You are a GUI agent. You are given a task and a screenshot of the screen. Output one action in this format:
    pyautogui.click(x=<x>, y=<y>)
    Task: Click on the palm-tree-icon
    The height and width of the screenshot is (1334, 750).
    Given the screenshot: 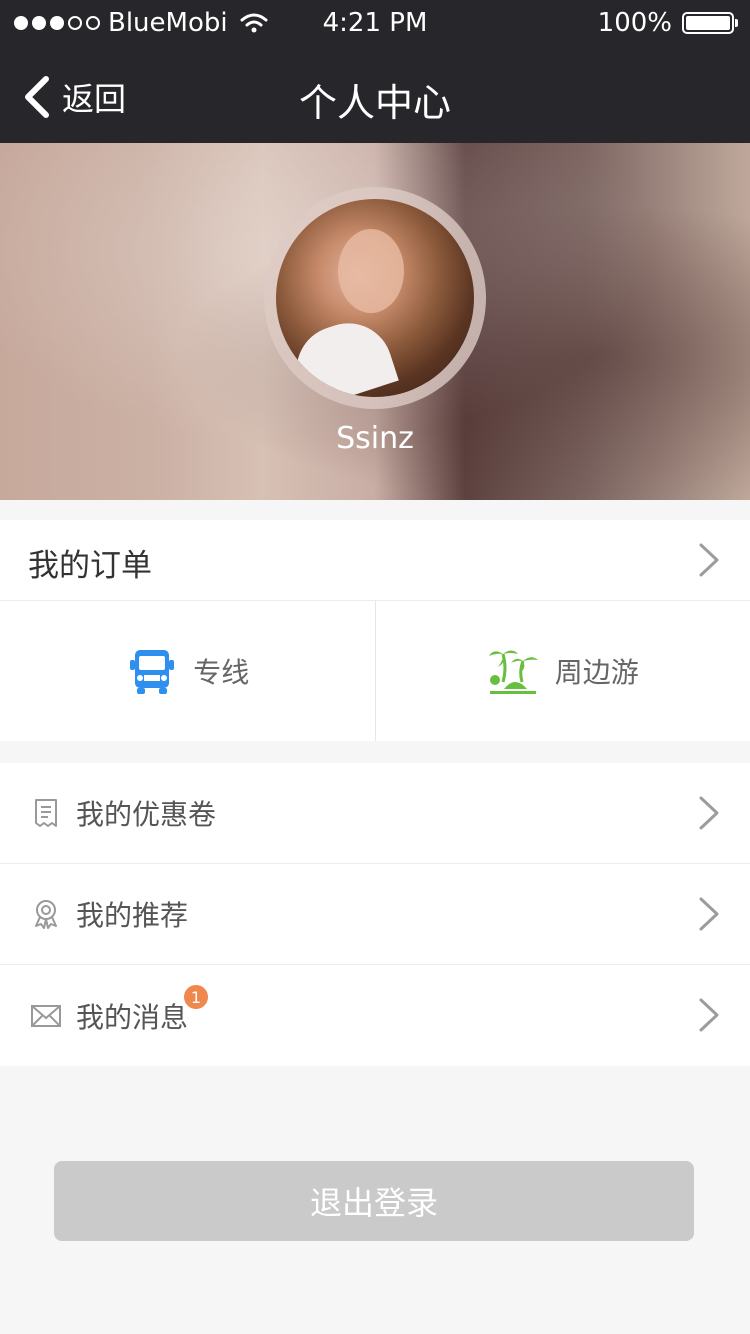 What is the action you would take?
    pyautogui.click(x=513, y=672)
    